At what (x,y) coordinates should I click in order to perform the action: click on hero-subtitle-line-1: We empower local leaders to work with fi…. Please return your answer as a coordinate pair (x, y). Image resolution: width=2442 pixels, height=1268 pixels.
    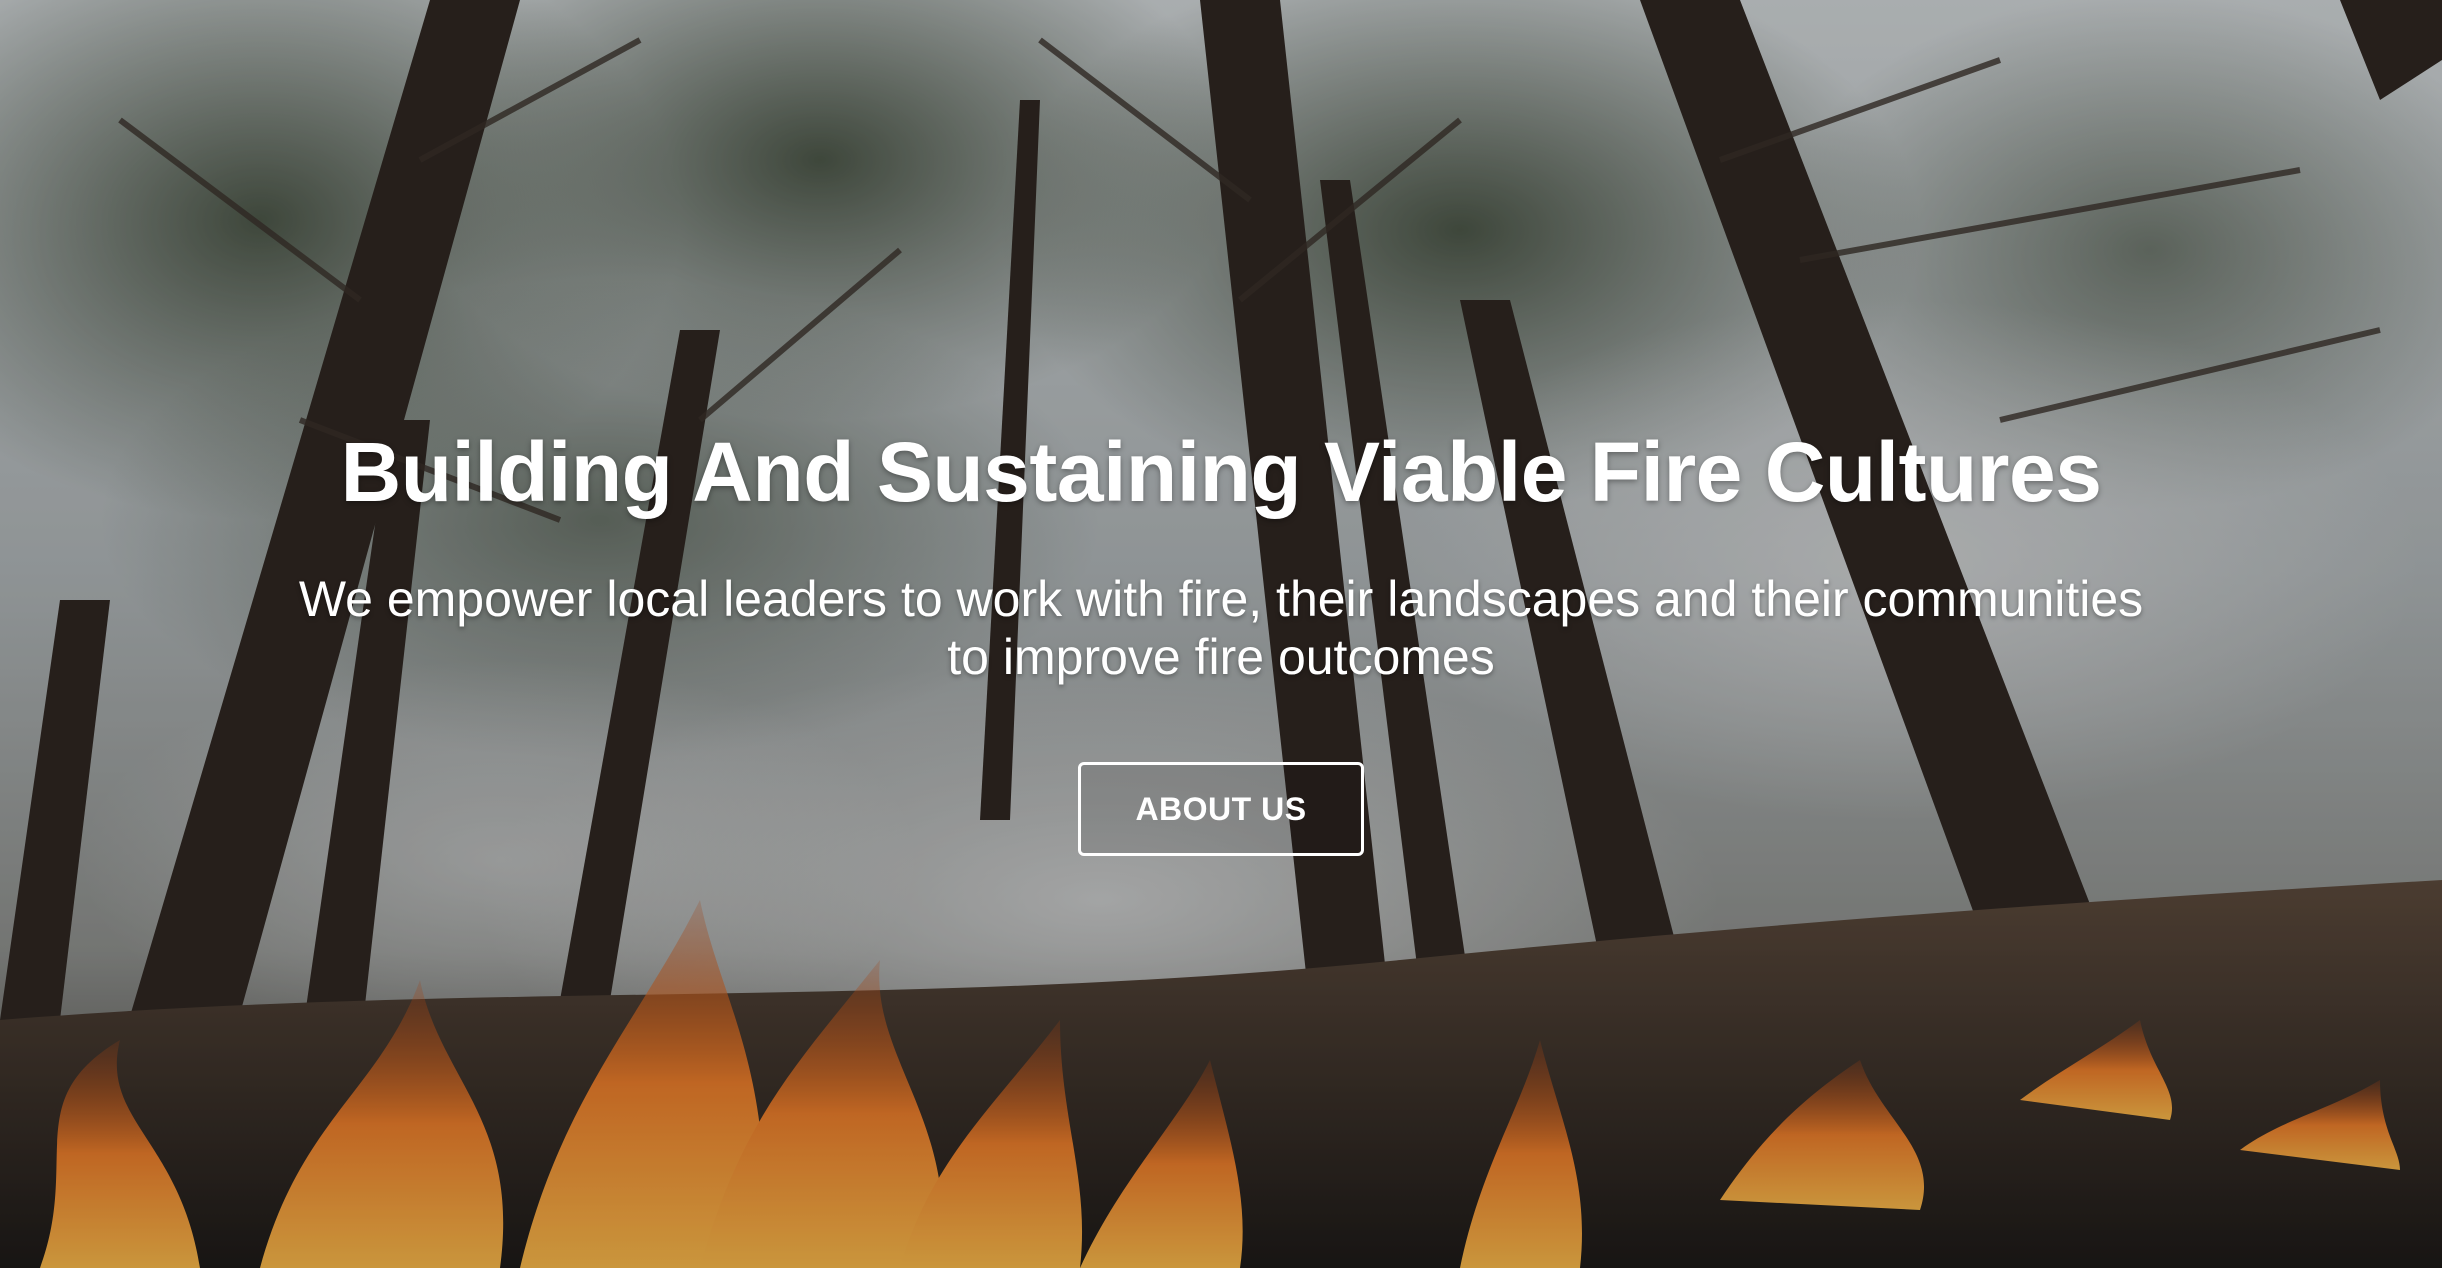
    Looking at the image, I should click on (1221, 599).